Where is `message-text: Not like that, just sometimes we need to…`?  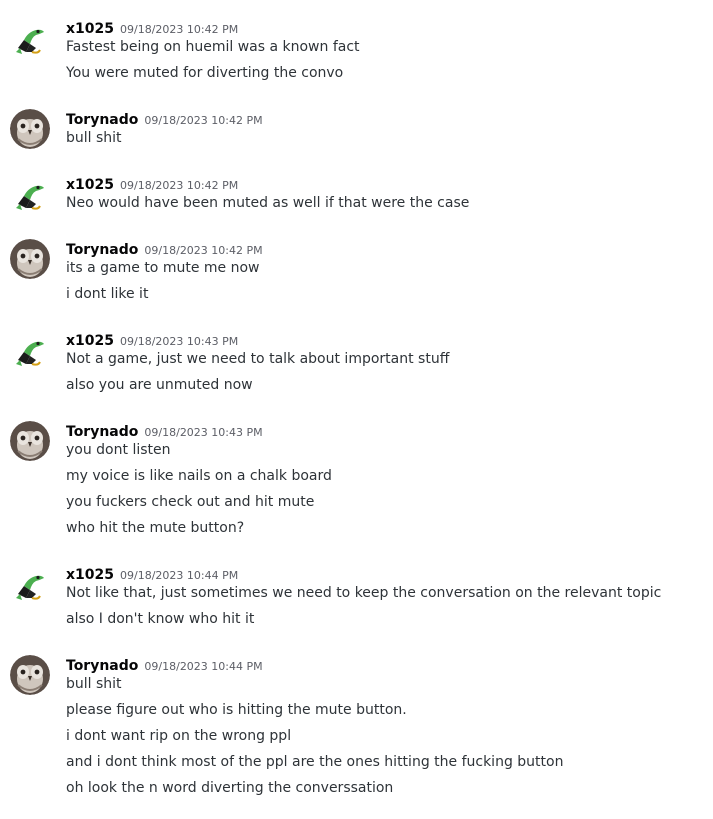
message-text: Not like that, just sometimes we need to… is located at coordinates (364, 593).